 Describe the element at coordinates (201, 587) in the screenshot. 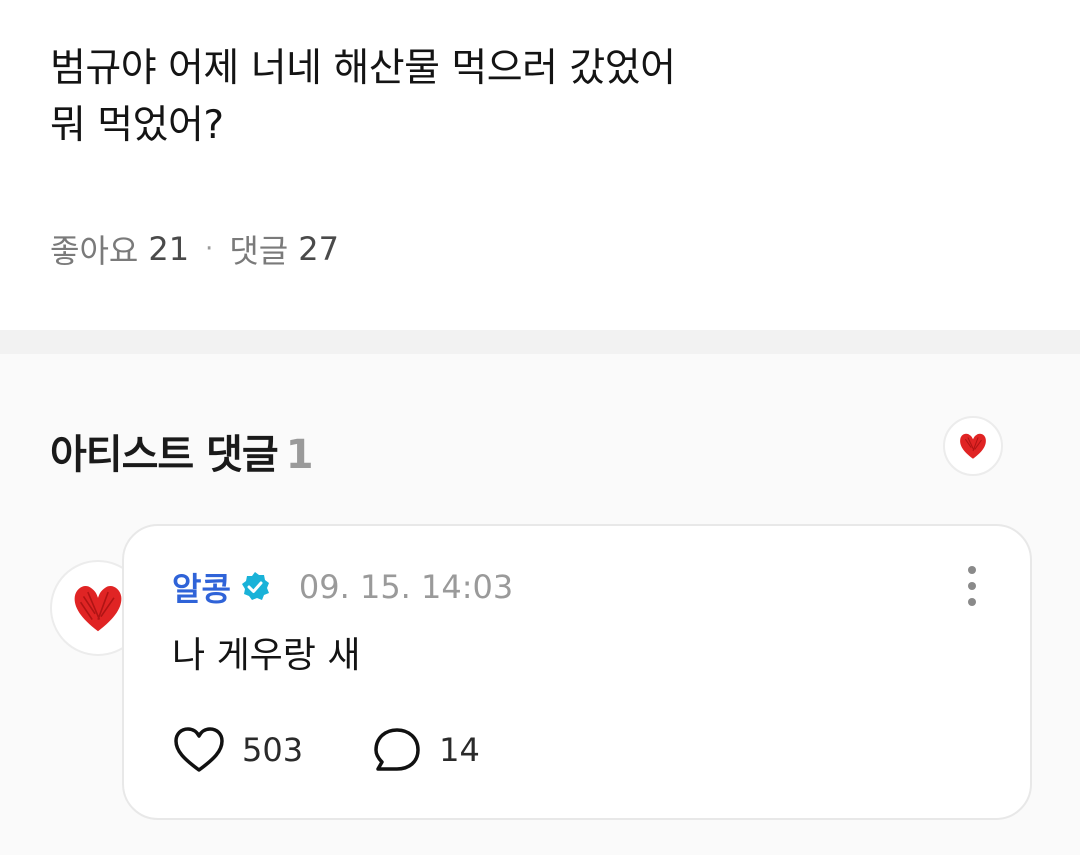

I see `author-name: 알콩` at that location.